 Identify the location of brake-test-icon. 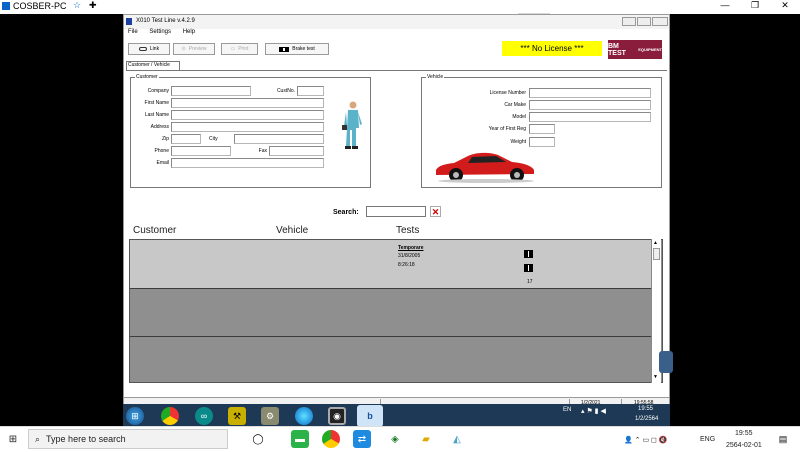
(284, 49).